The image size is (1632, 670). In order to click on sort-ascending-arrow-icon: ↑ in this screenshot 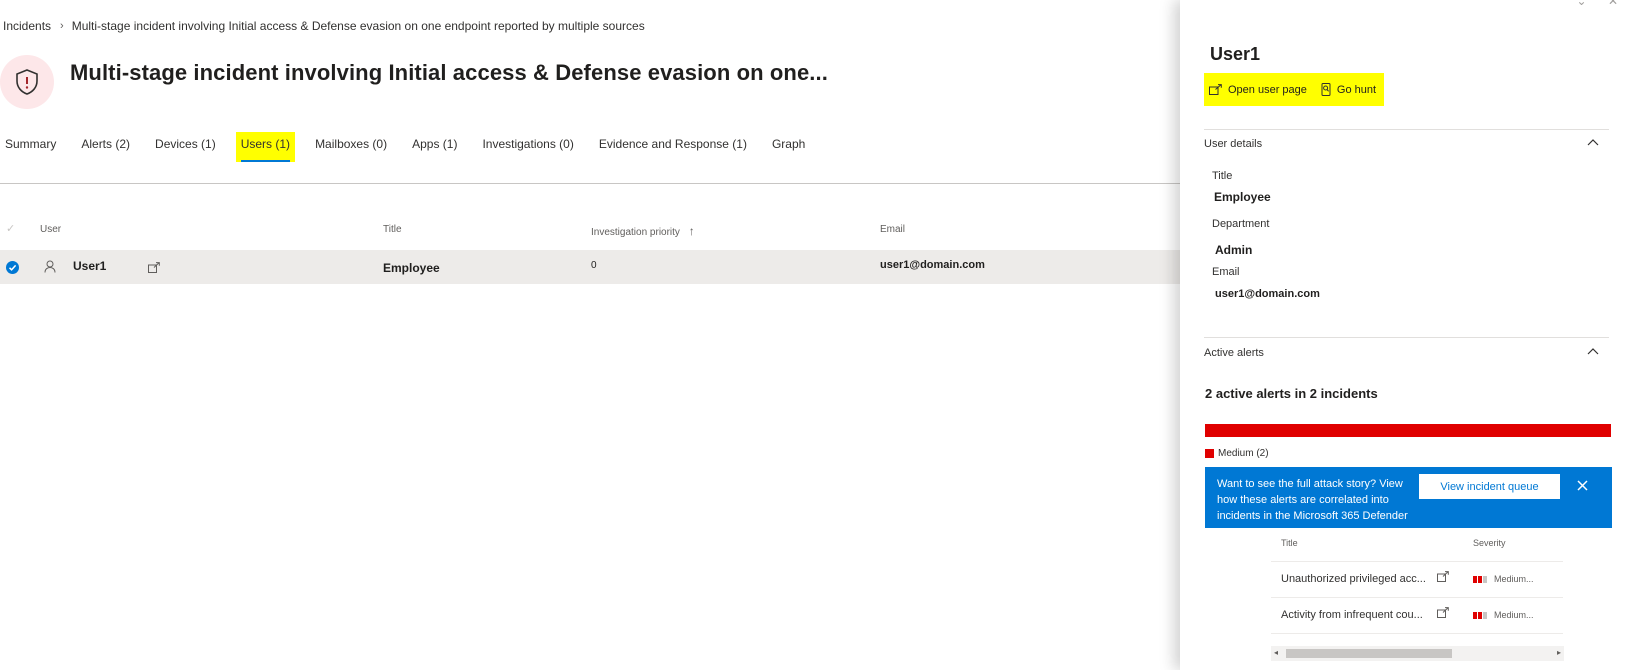, I will do `click(691, 231)`.